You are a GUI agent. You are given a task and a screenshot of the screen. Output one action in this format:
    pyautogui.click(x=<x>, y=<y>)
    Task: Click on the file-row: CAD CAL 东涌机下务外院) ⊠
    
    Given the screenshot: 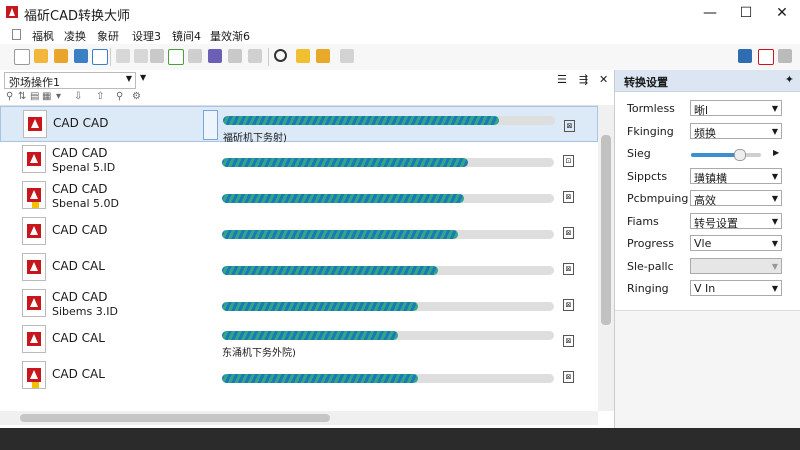 What is the action you would take?
    pyautogui.click(x=299, y=340)
    